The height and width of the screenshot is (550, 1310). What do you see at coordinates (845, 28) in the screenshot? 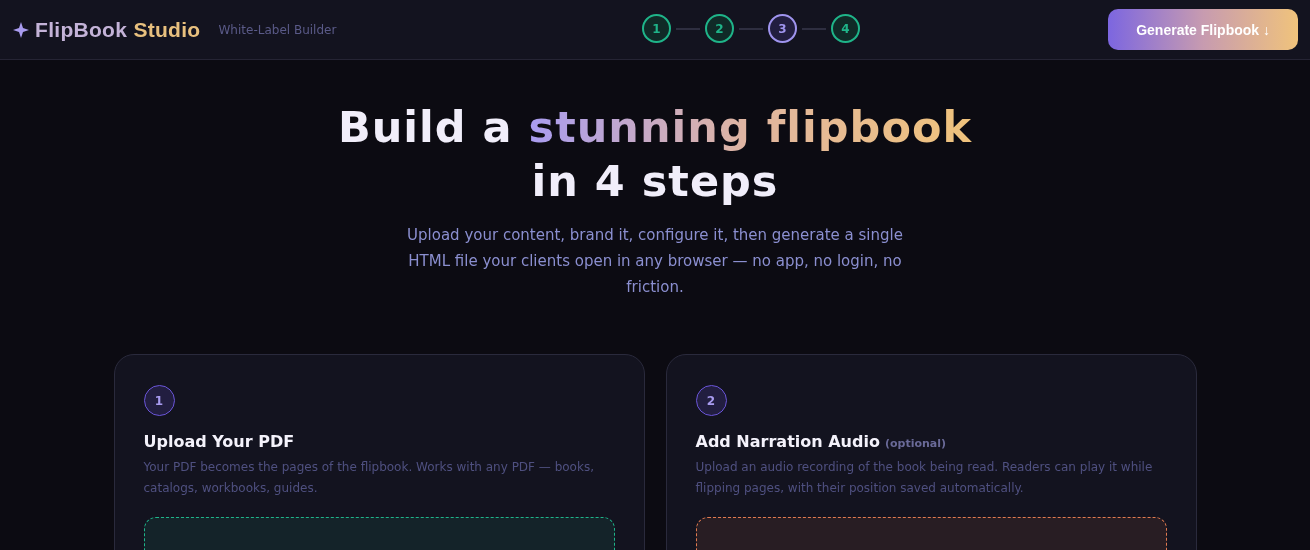
I see `step-indicator: 4` at bounding box center [845, 28].